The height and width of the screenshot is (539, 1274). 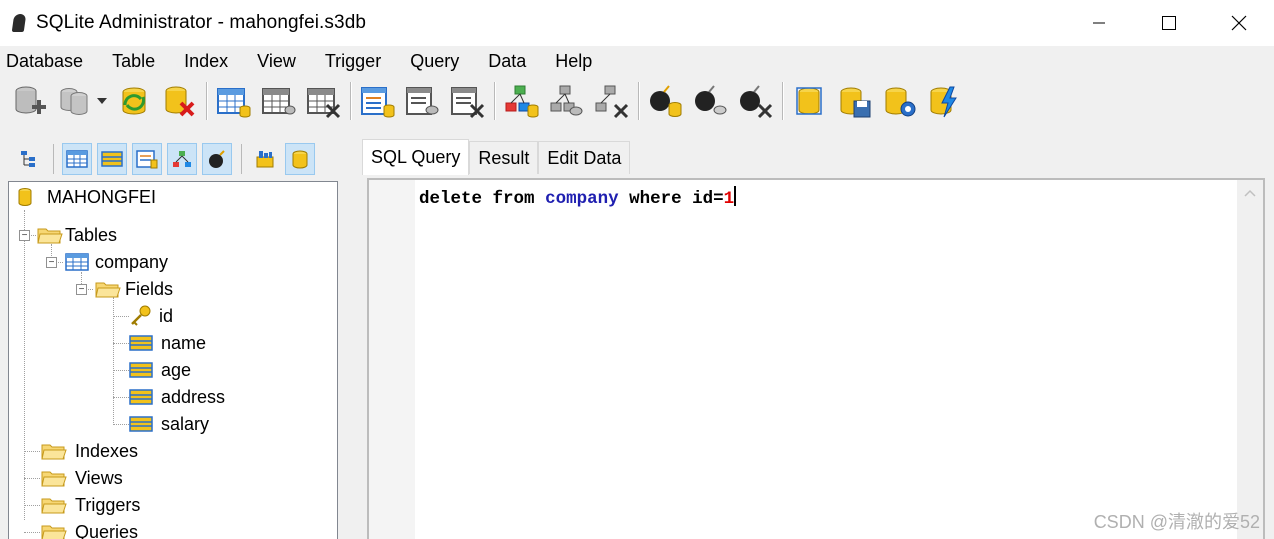 I want to click on menu-trigger: Trigger, so click(x=357, y=61).